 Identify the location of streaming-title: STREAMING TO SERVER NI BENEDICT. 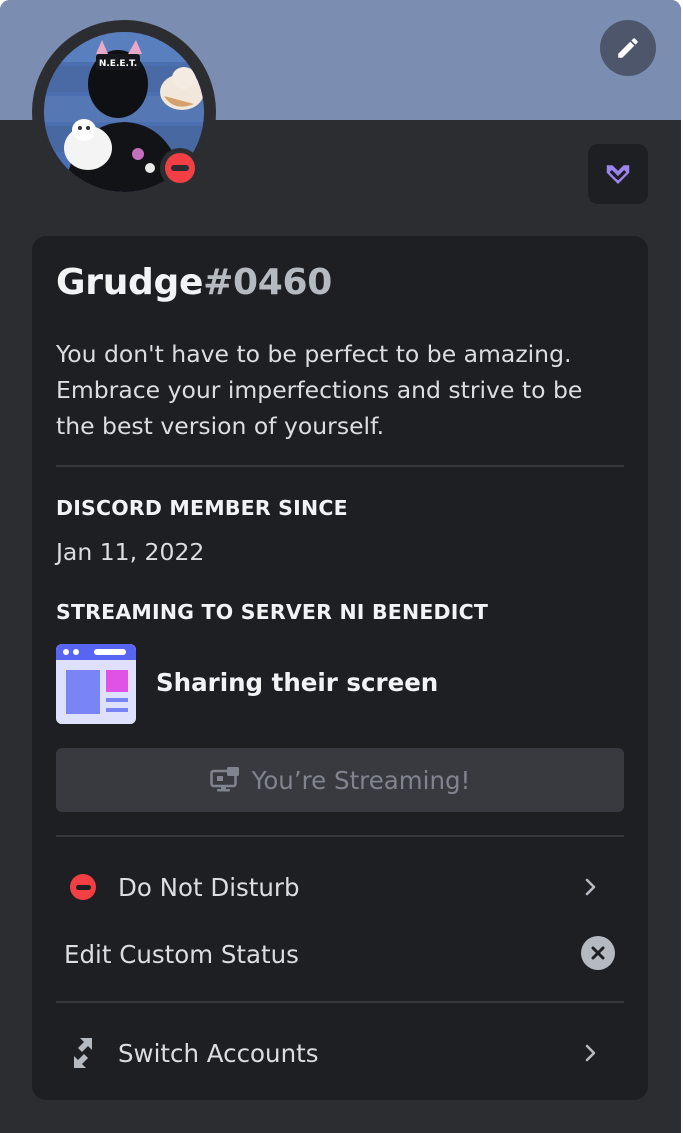
(272, 612).